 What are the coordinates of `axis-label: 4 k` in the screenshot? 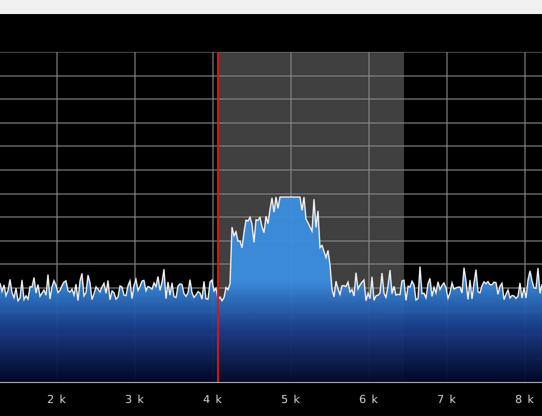 It's located at (213, 399).